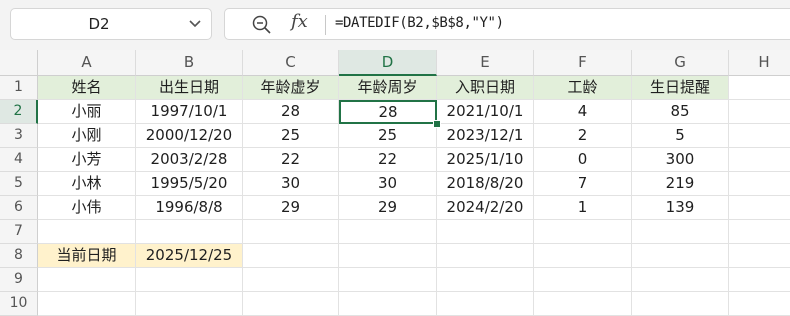  Describe the element at coordinates (485, 63) in the screenshot. I see `column-header-e: E` at that location.